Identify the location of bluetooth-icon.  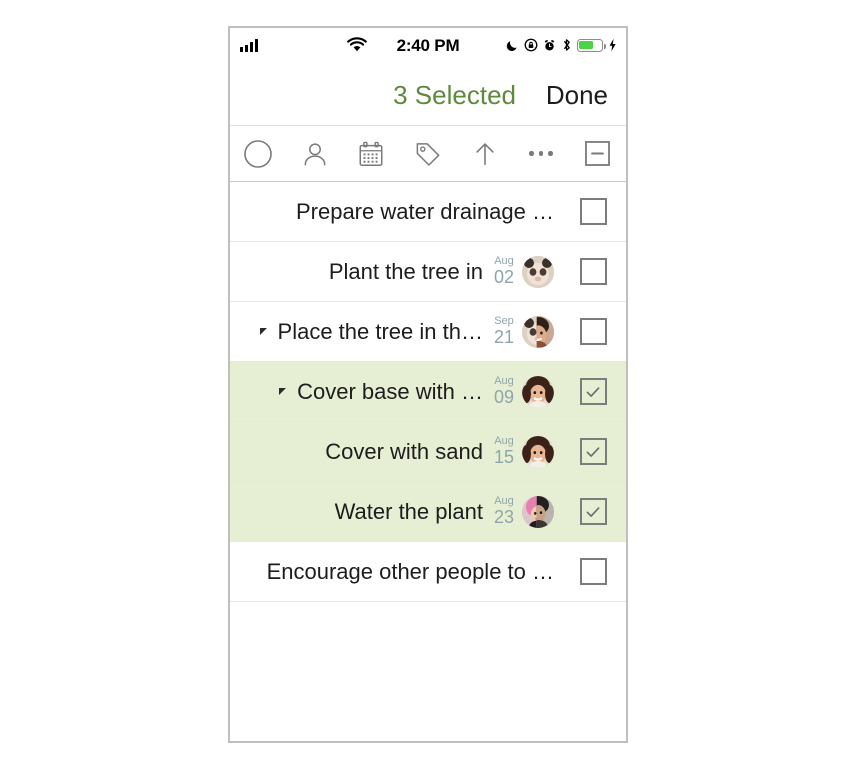
(566, 45).